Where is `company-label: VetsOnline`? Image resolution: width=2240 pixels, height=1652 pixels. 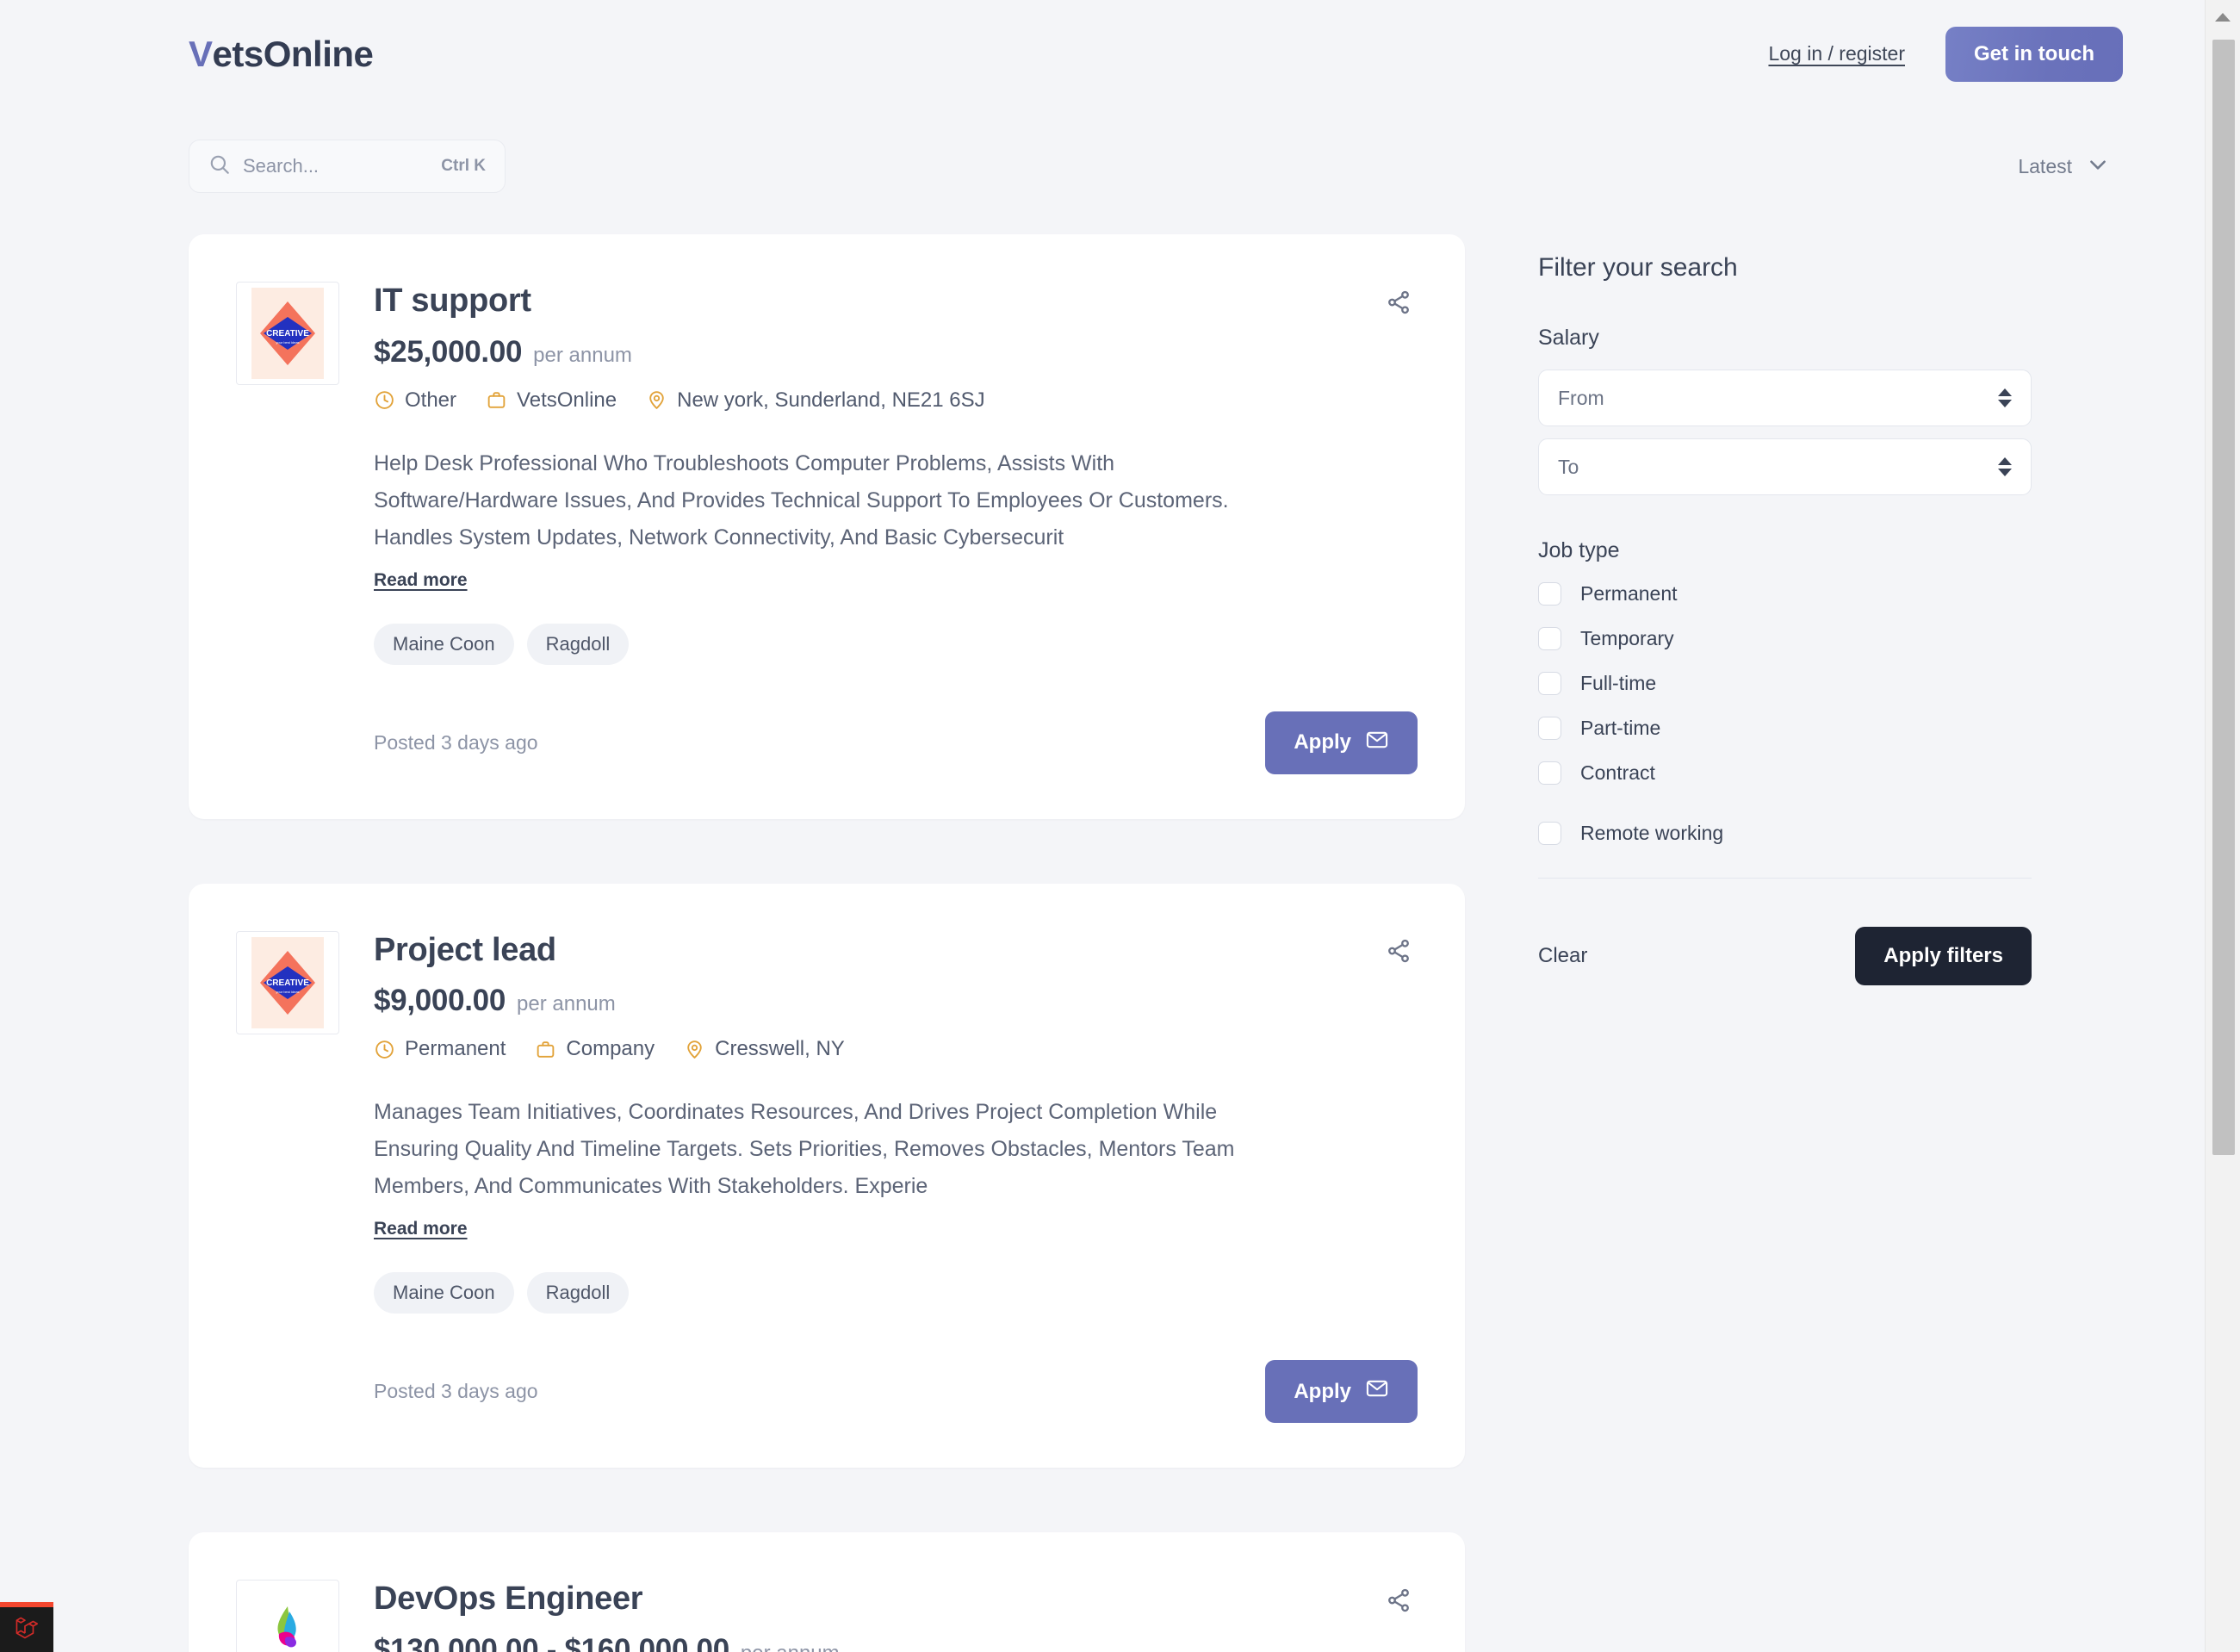
company-label: VetsOnline is located at coordinates (567, 400).